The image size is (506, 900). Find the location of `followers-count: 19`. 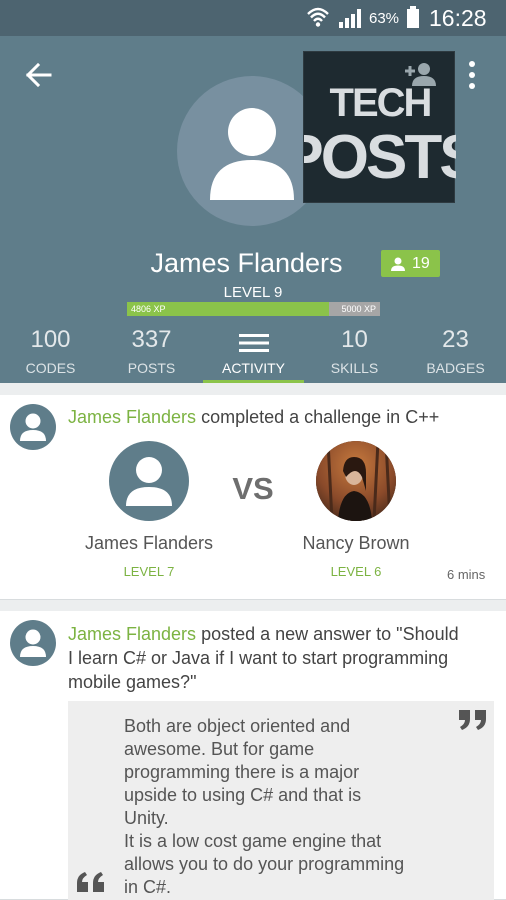

followers-count: 19 is located at coordinates (421, 263).